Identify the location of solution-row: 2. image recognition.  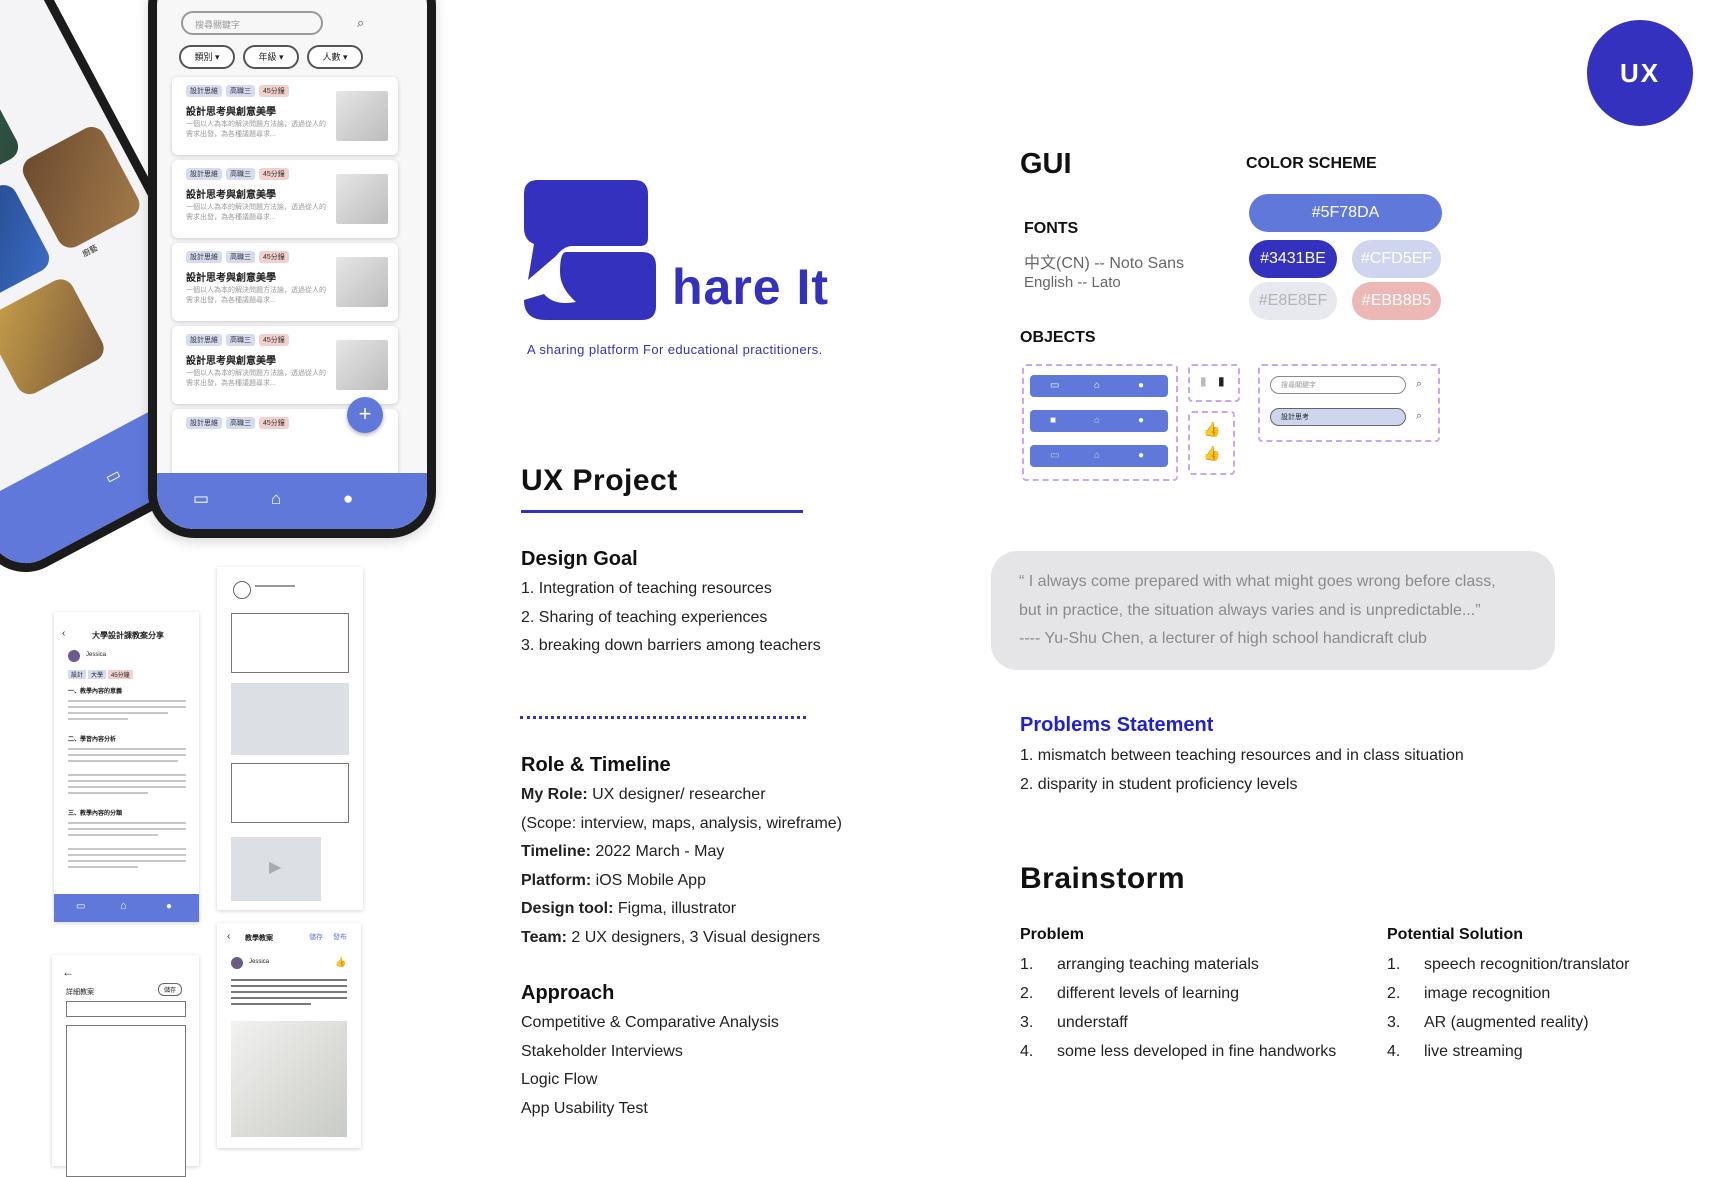
(1508, 993).